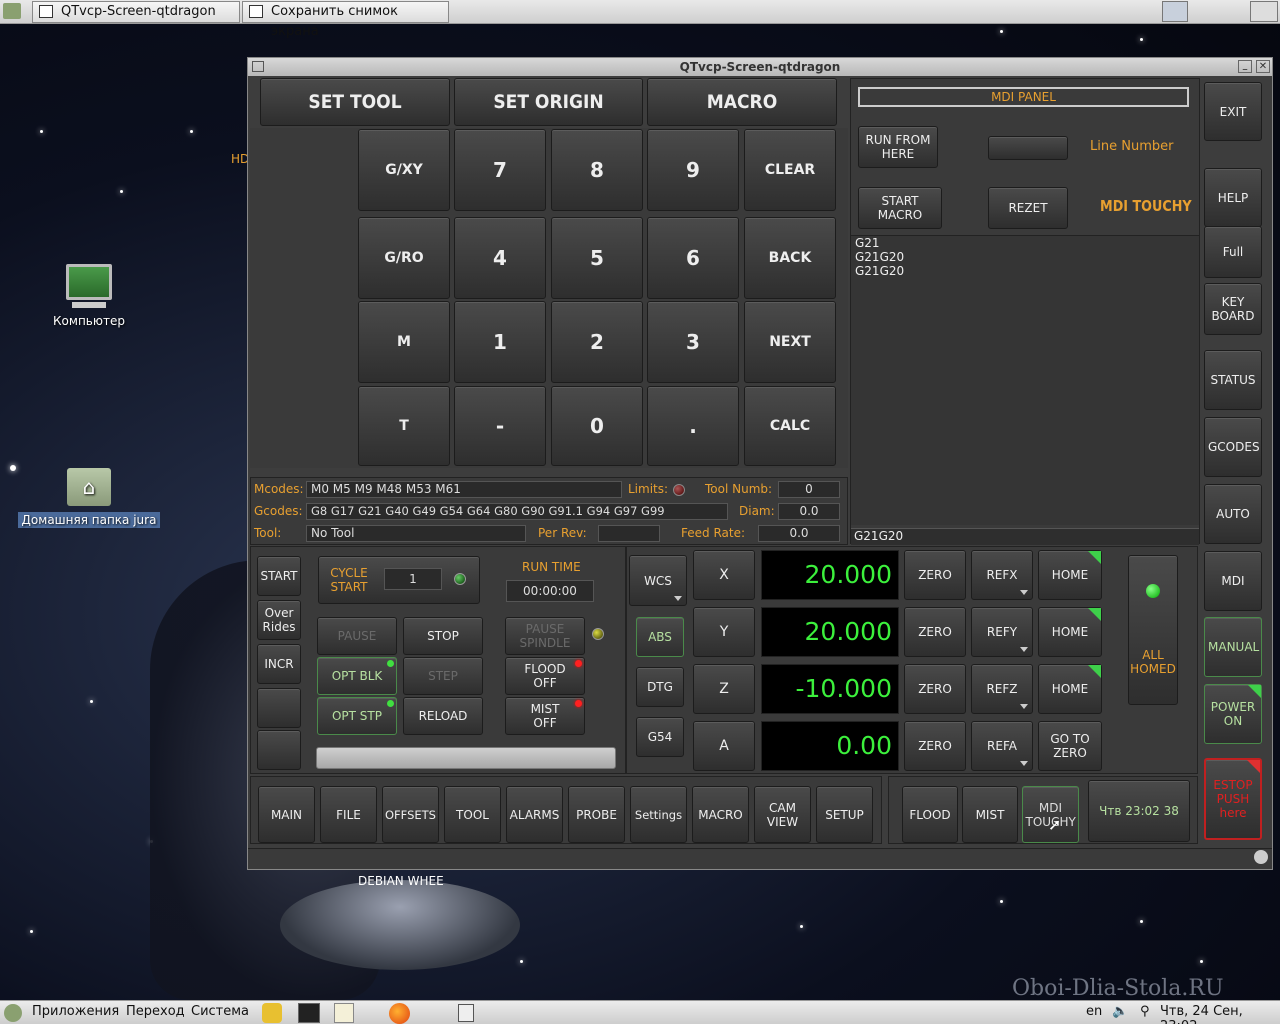 Image resolution: width=1280 pixels, height=1024 pixels. I want to click on ref-a-button: REFA, so click(1002, 746).